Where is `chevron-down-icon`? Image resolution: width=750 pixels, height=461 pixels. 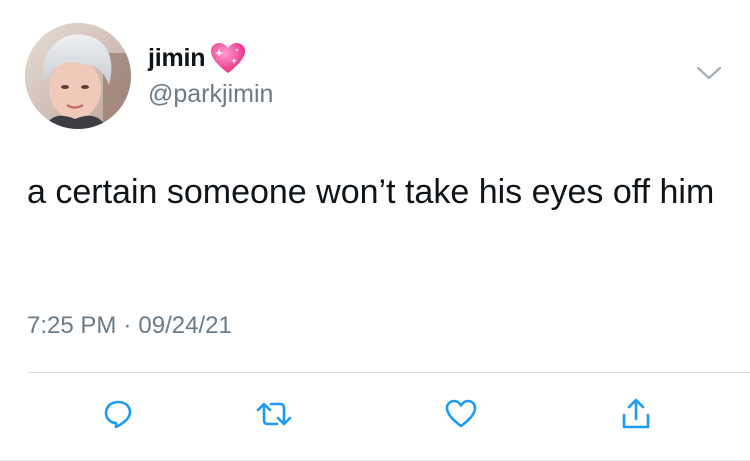
chevron-down-icon is located at coordinates (709, 73).